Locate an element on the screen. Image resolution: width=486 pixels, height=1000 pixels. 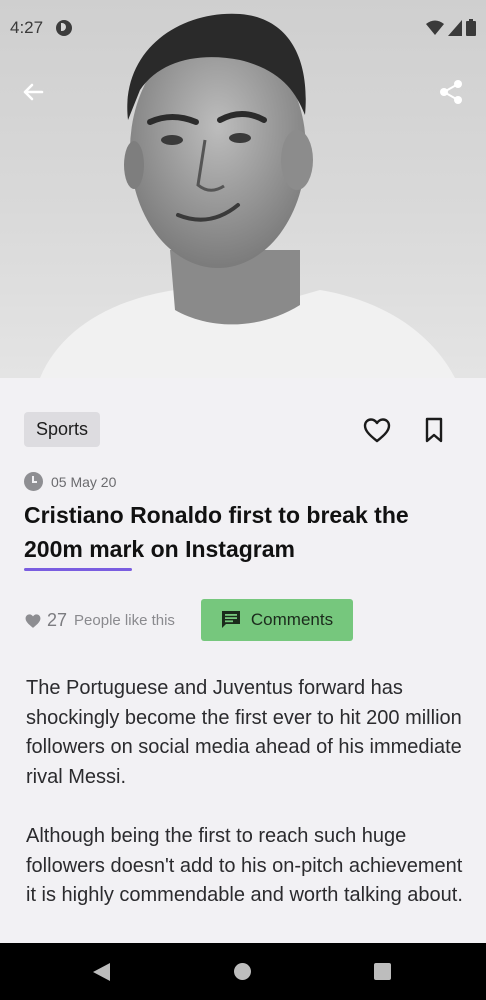
notification-icon is located at coordinates (64, 28).